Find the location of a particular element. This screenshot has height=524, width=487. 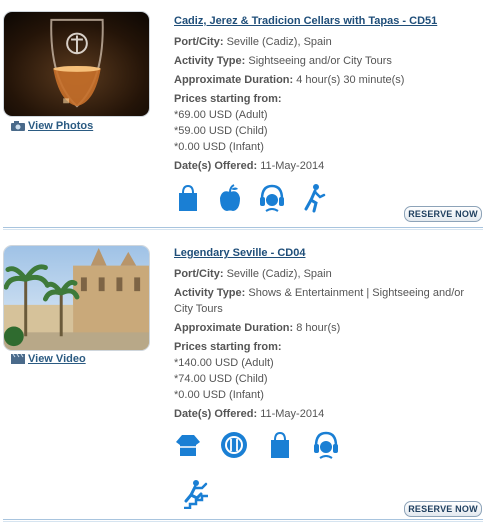

view-video-link: View Video is located at coordinates (48, 359).